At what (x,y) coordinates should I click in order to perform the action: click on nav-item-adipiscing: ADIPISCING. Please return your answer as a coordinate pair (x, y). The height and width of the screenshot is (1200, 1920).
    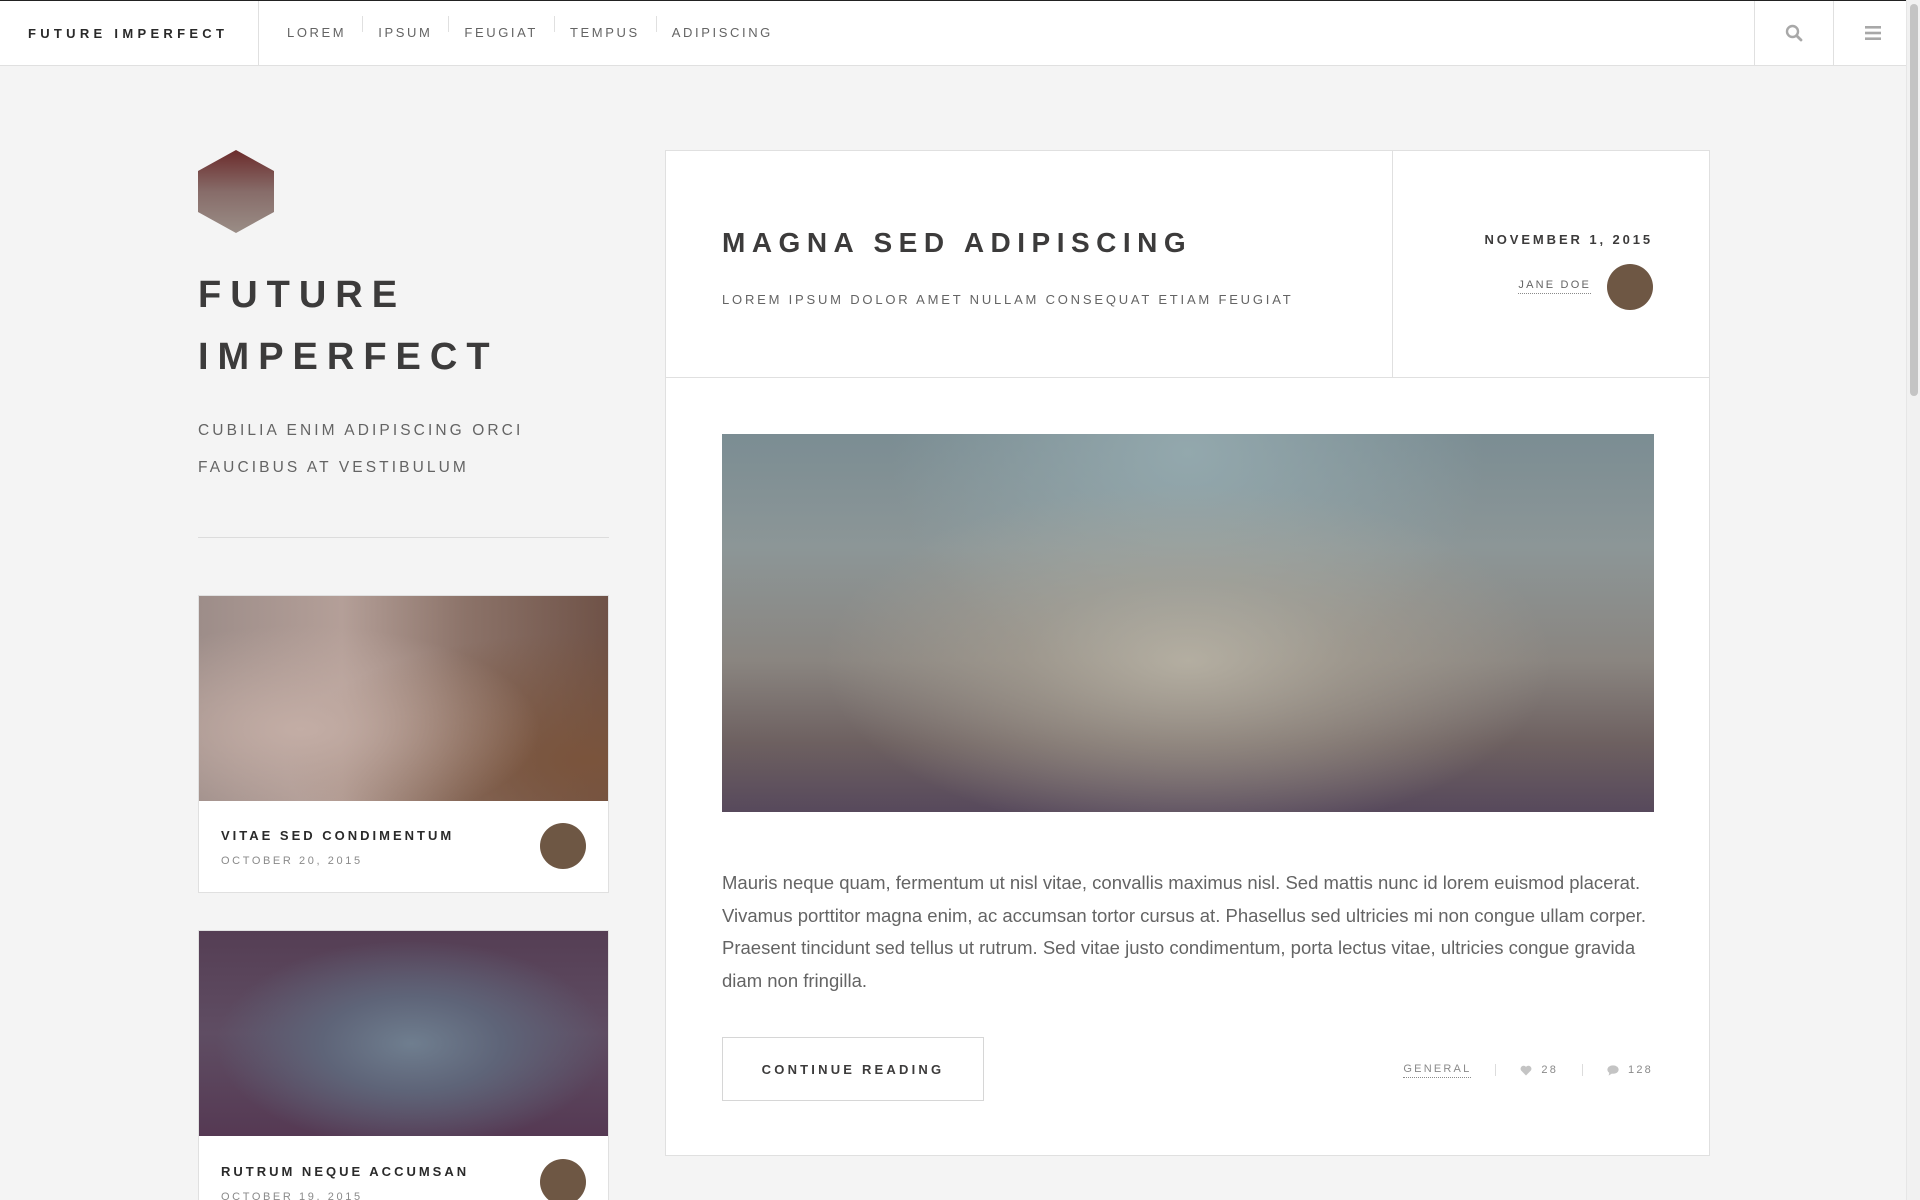
    Looking at the image, I should click on (722, 29).